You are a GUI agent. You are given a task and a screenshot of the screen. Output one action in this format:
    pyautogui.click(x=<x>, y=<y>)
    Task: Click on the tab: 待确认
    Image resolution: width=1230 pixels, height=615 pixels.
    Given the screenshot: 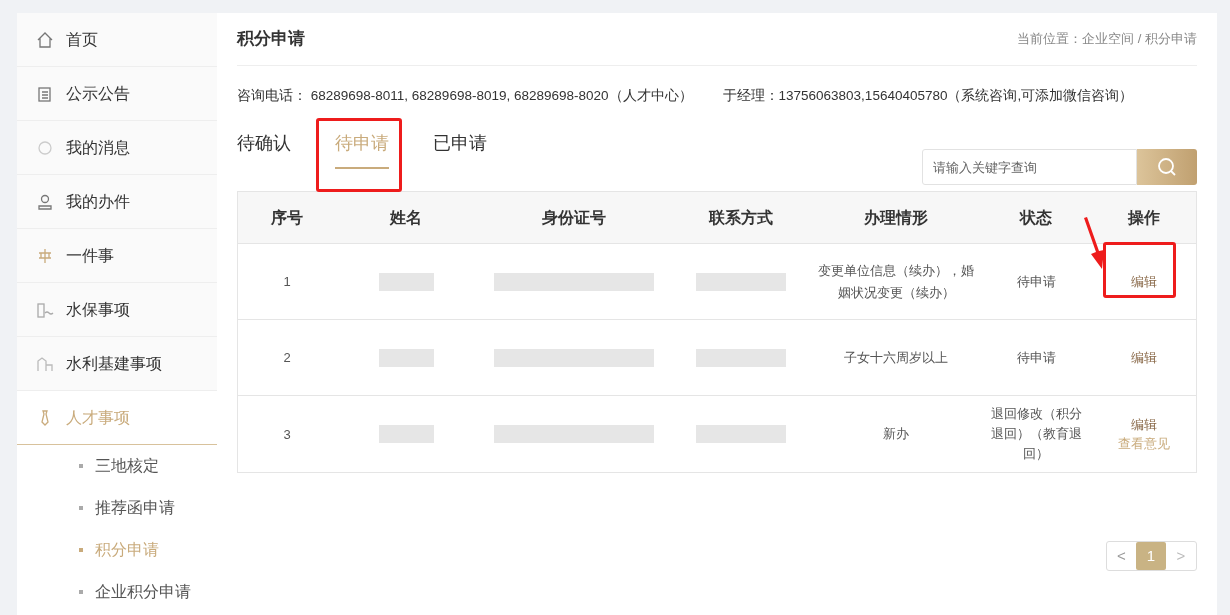 What is the action you would take?
    pyautogui.click(x=264, y=145)
    